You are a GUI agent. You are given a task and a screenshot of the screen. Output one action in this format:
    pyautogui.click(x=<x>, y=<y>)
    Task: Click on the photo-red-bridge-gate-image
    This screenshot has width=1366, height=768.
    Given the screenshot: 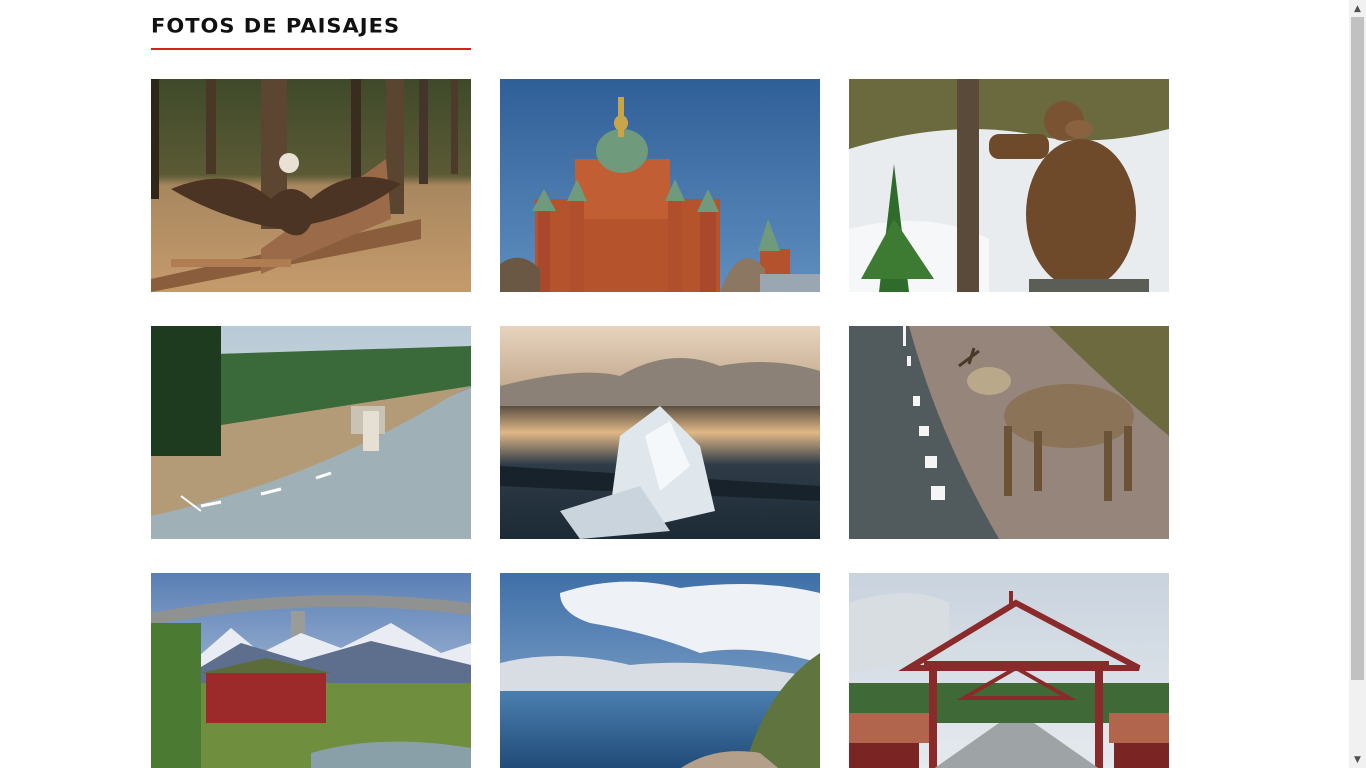 What is the action you would take?
    pyautogui.click(x=1009, y=670)
    